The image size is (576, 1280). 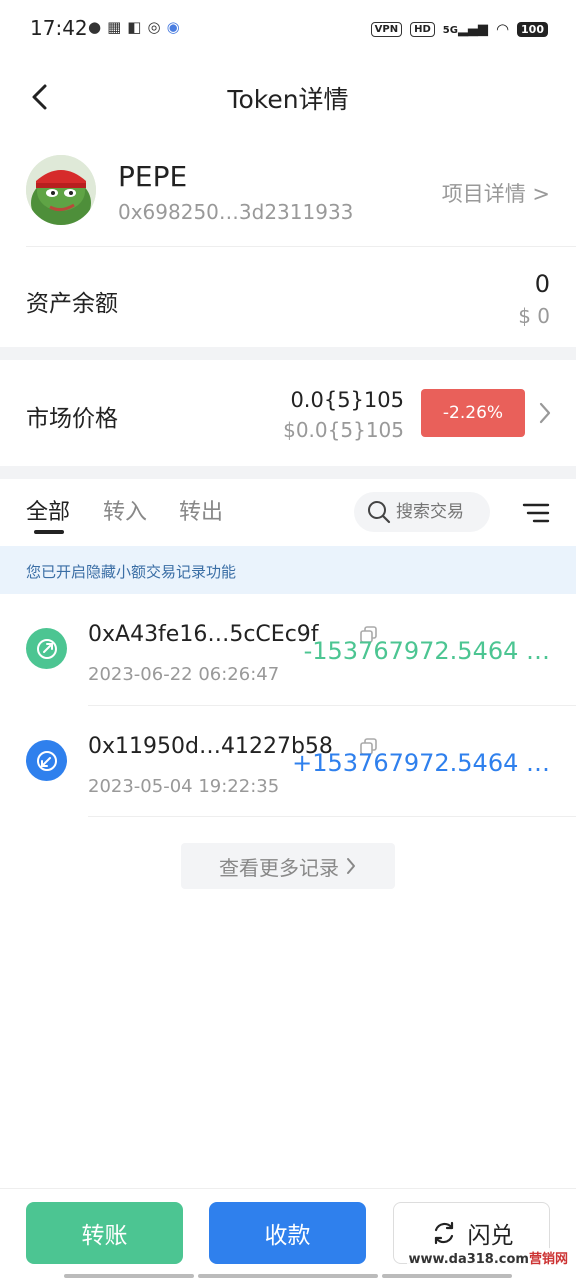 What do you see at coordinates (343, 430) in the screenshot?
I see `market-price-usd: $0.0{5}105` at bounding box center [343, 430].